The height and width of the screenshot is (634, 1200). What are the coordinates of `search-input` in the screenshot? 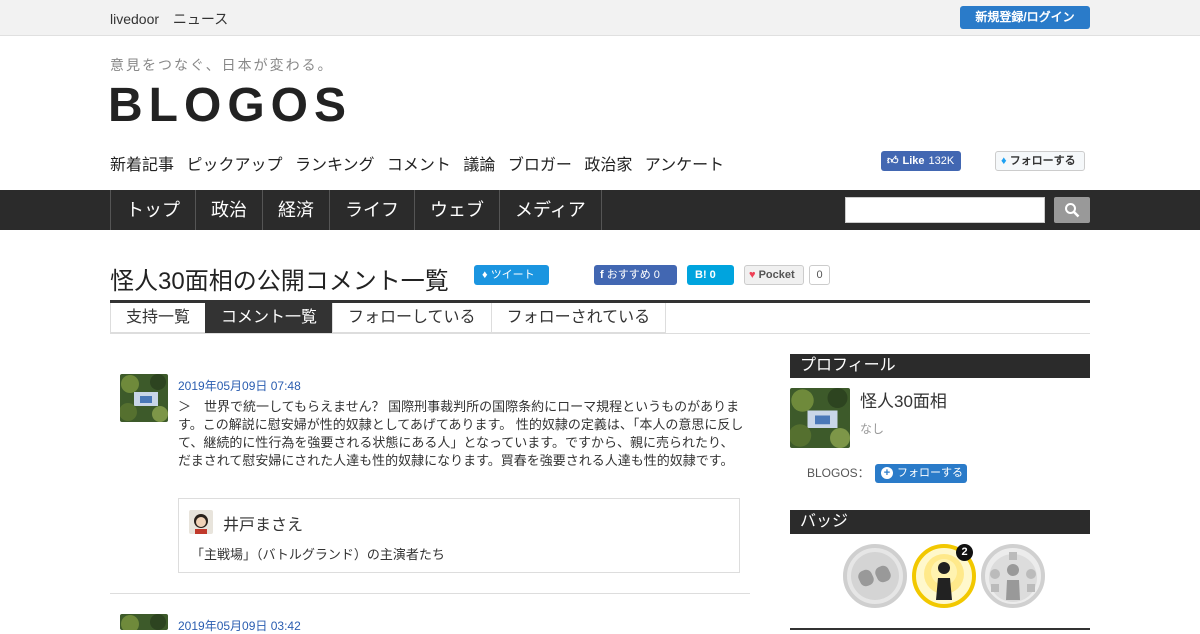 It's located at (945, 210).